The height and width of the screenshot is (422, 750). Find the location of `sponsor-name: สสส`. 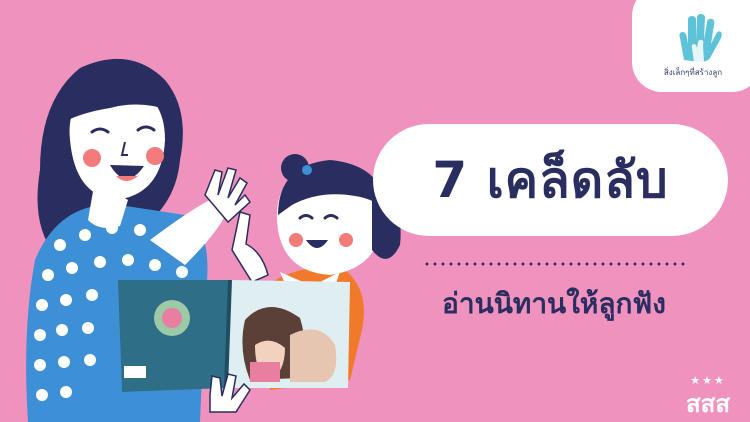

sponsor-name: สสส is located at coordinates (708, 404).